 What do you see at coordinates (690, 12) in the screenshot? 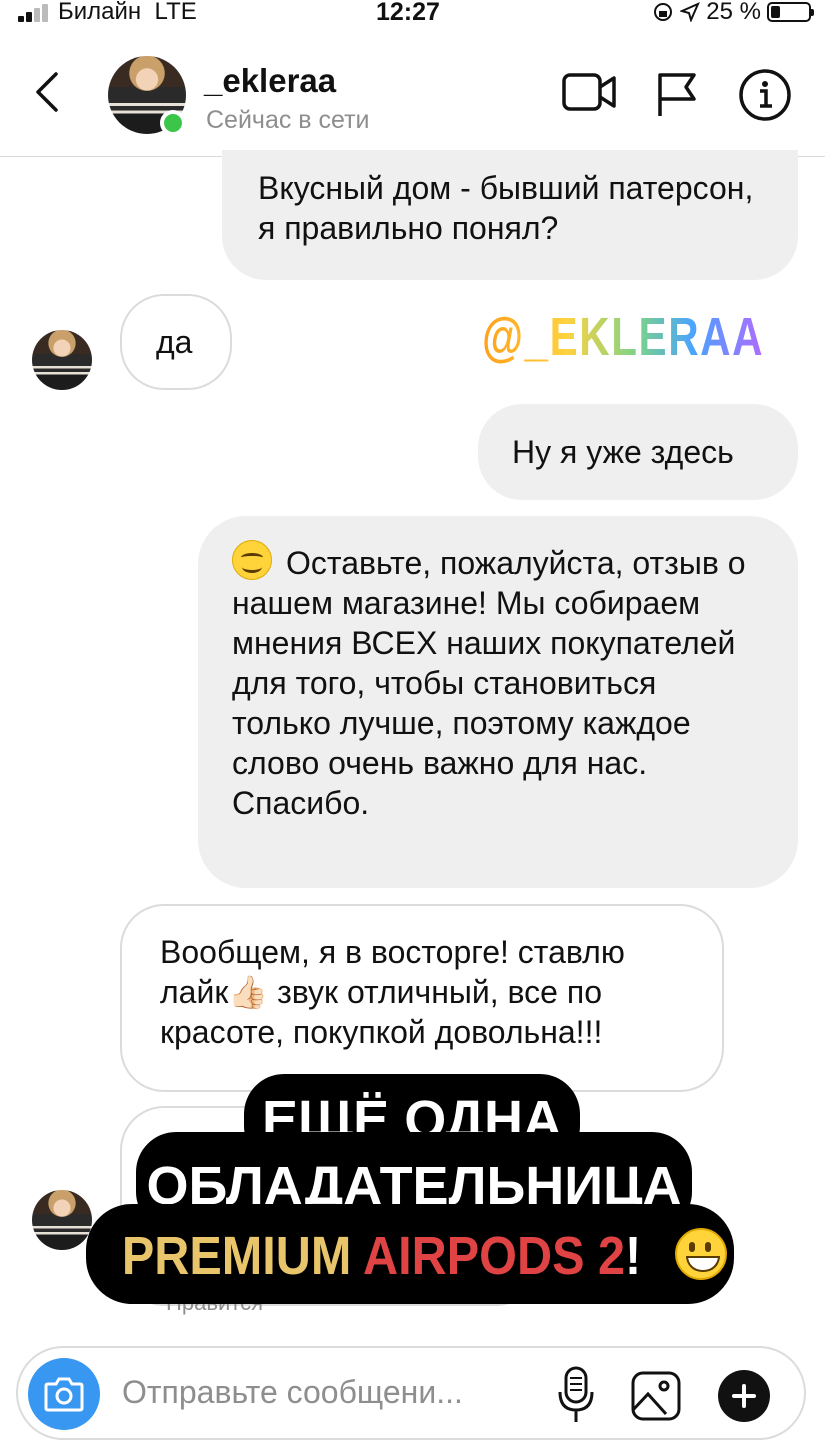
I see `location-icon` at bounding box center [690, 12].